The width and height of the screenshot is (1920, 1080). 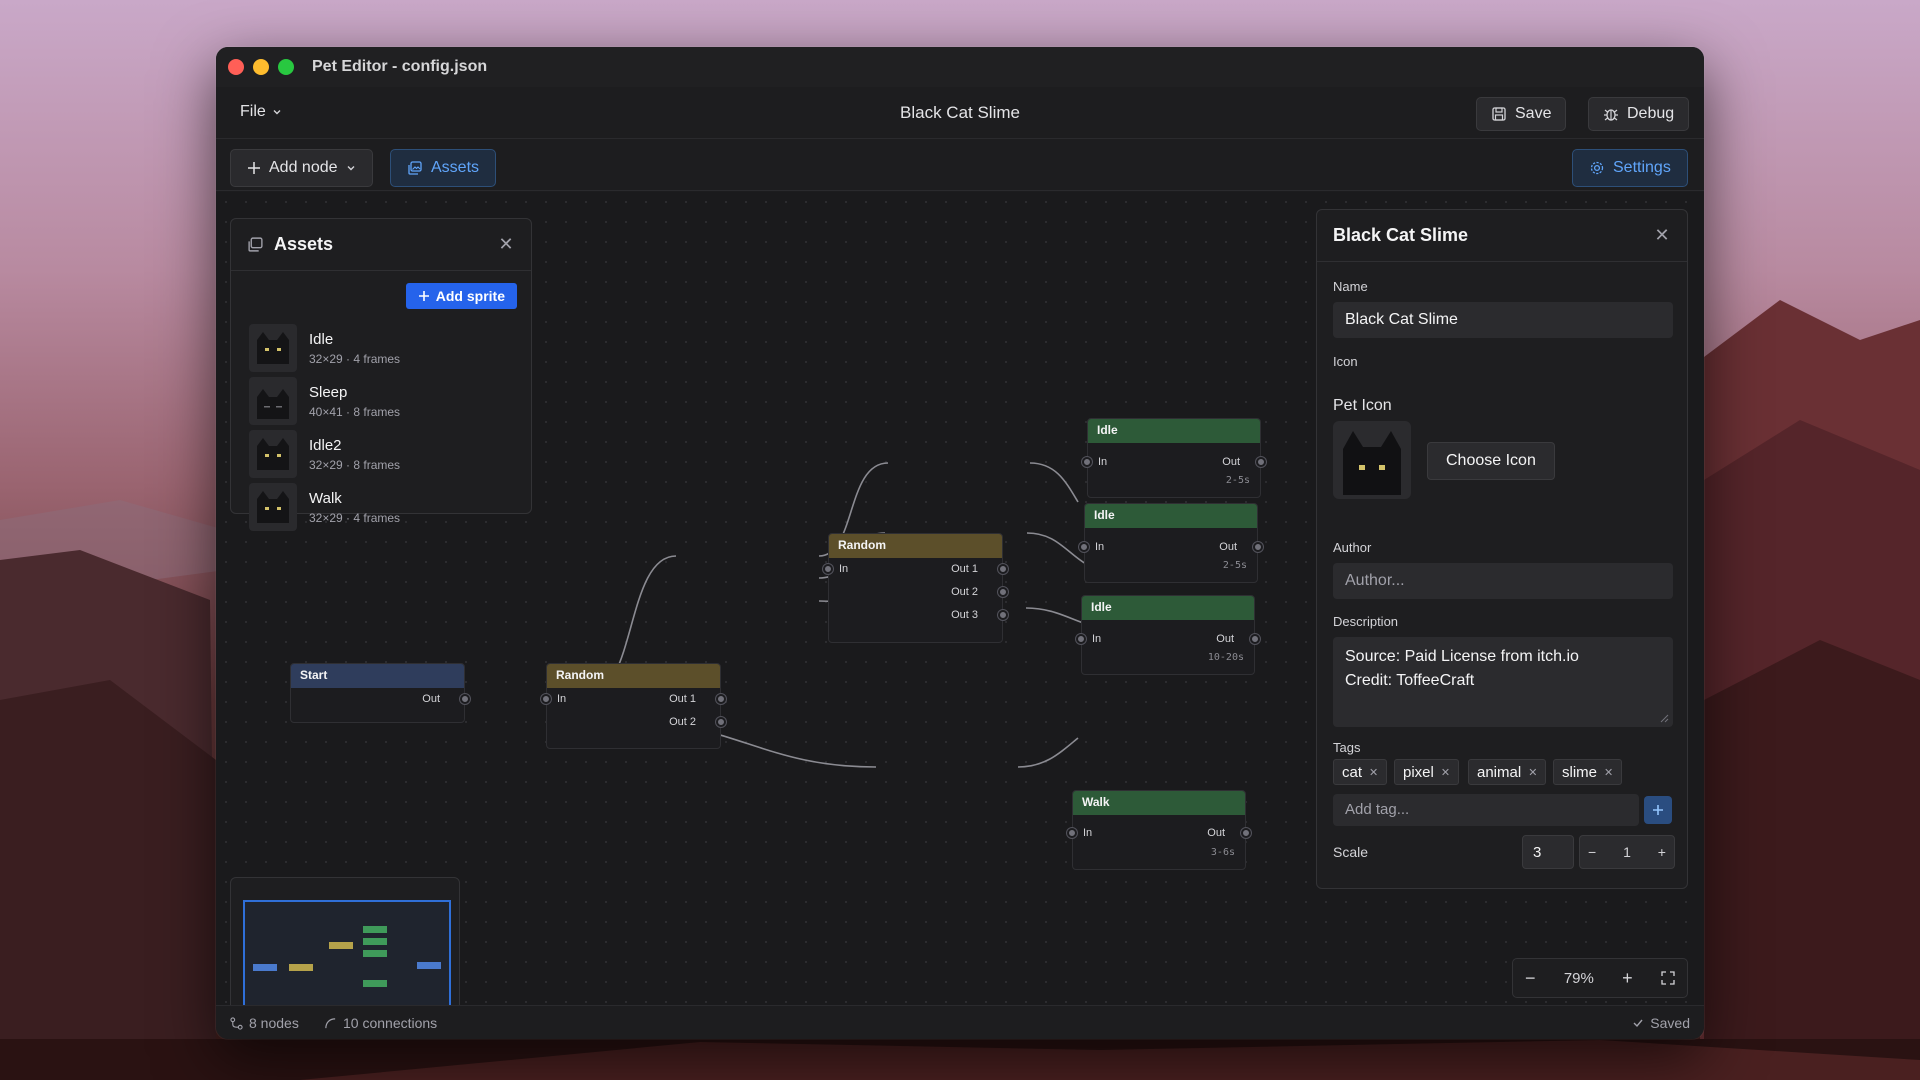 I want to click on sprite-item: Walk 32×29 · 4 frames, so click(x=324, y=507).